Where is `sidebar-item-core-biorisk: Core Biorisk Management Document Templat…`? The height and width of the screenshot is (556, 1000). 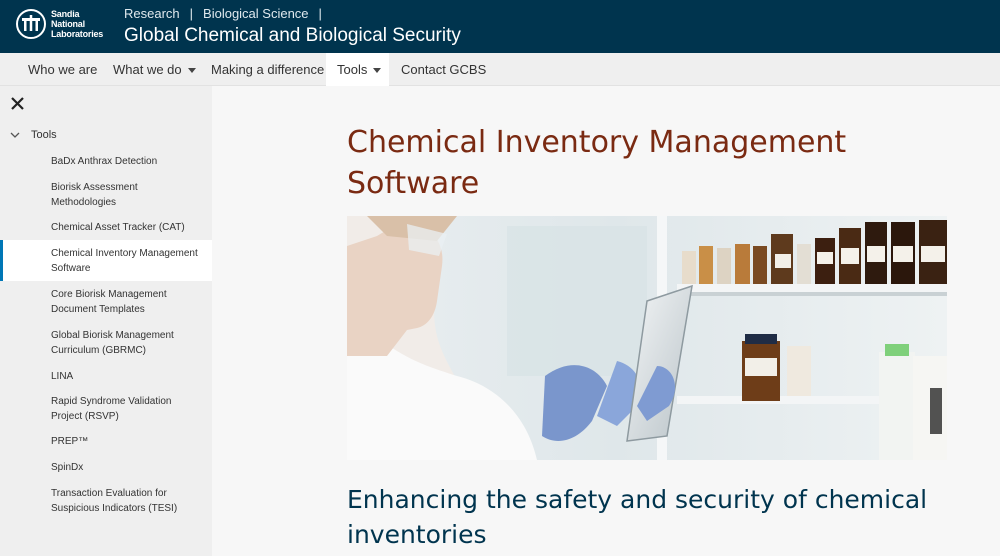 sidebar-item-core-biorisk: Core Biorisk Management Document Templat… is located at coordinates (106, 302).